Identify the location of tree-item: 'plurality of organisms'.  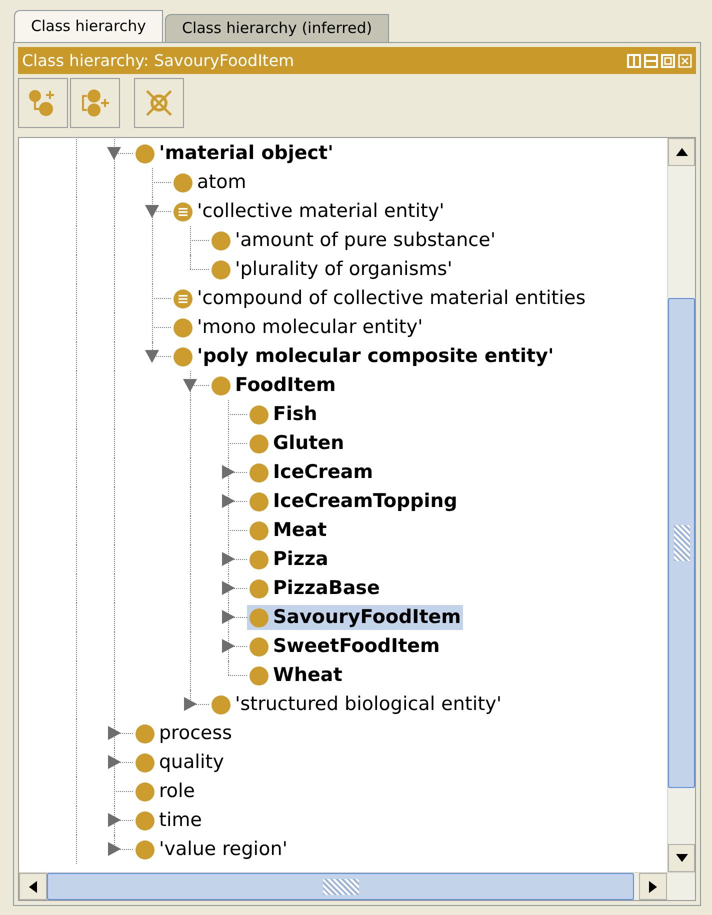
(331, 269).